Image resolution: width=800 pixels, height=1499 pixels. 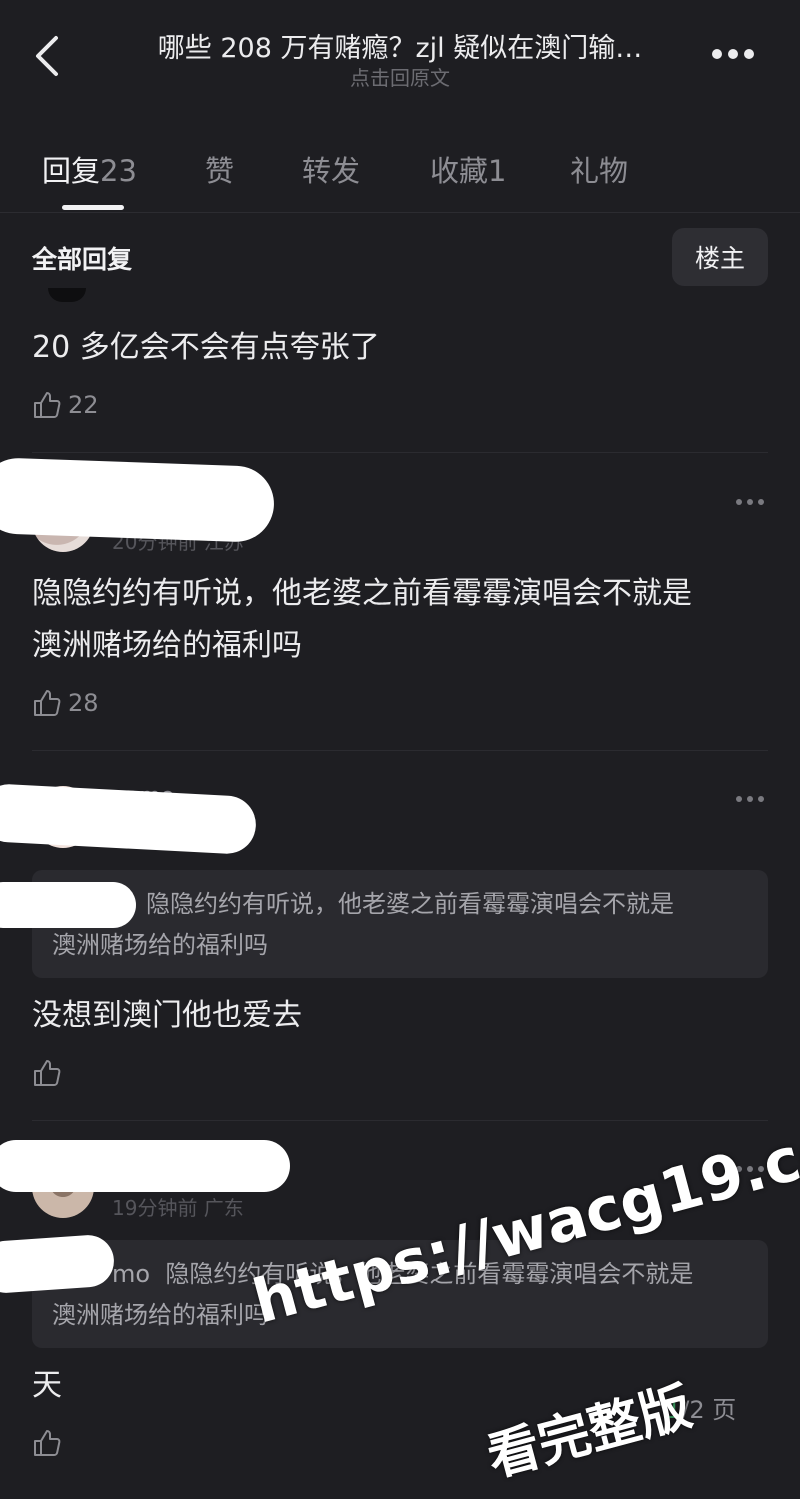 I want to click on tab-label: 收藏, so click(x=459, y=171).